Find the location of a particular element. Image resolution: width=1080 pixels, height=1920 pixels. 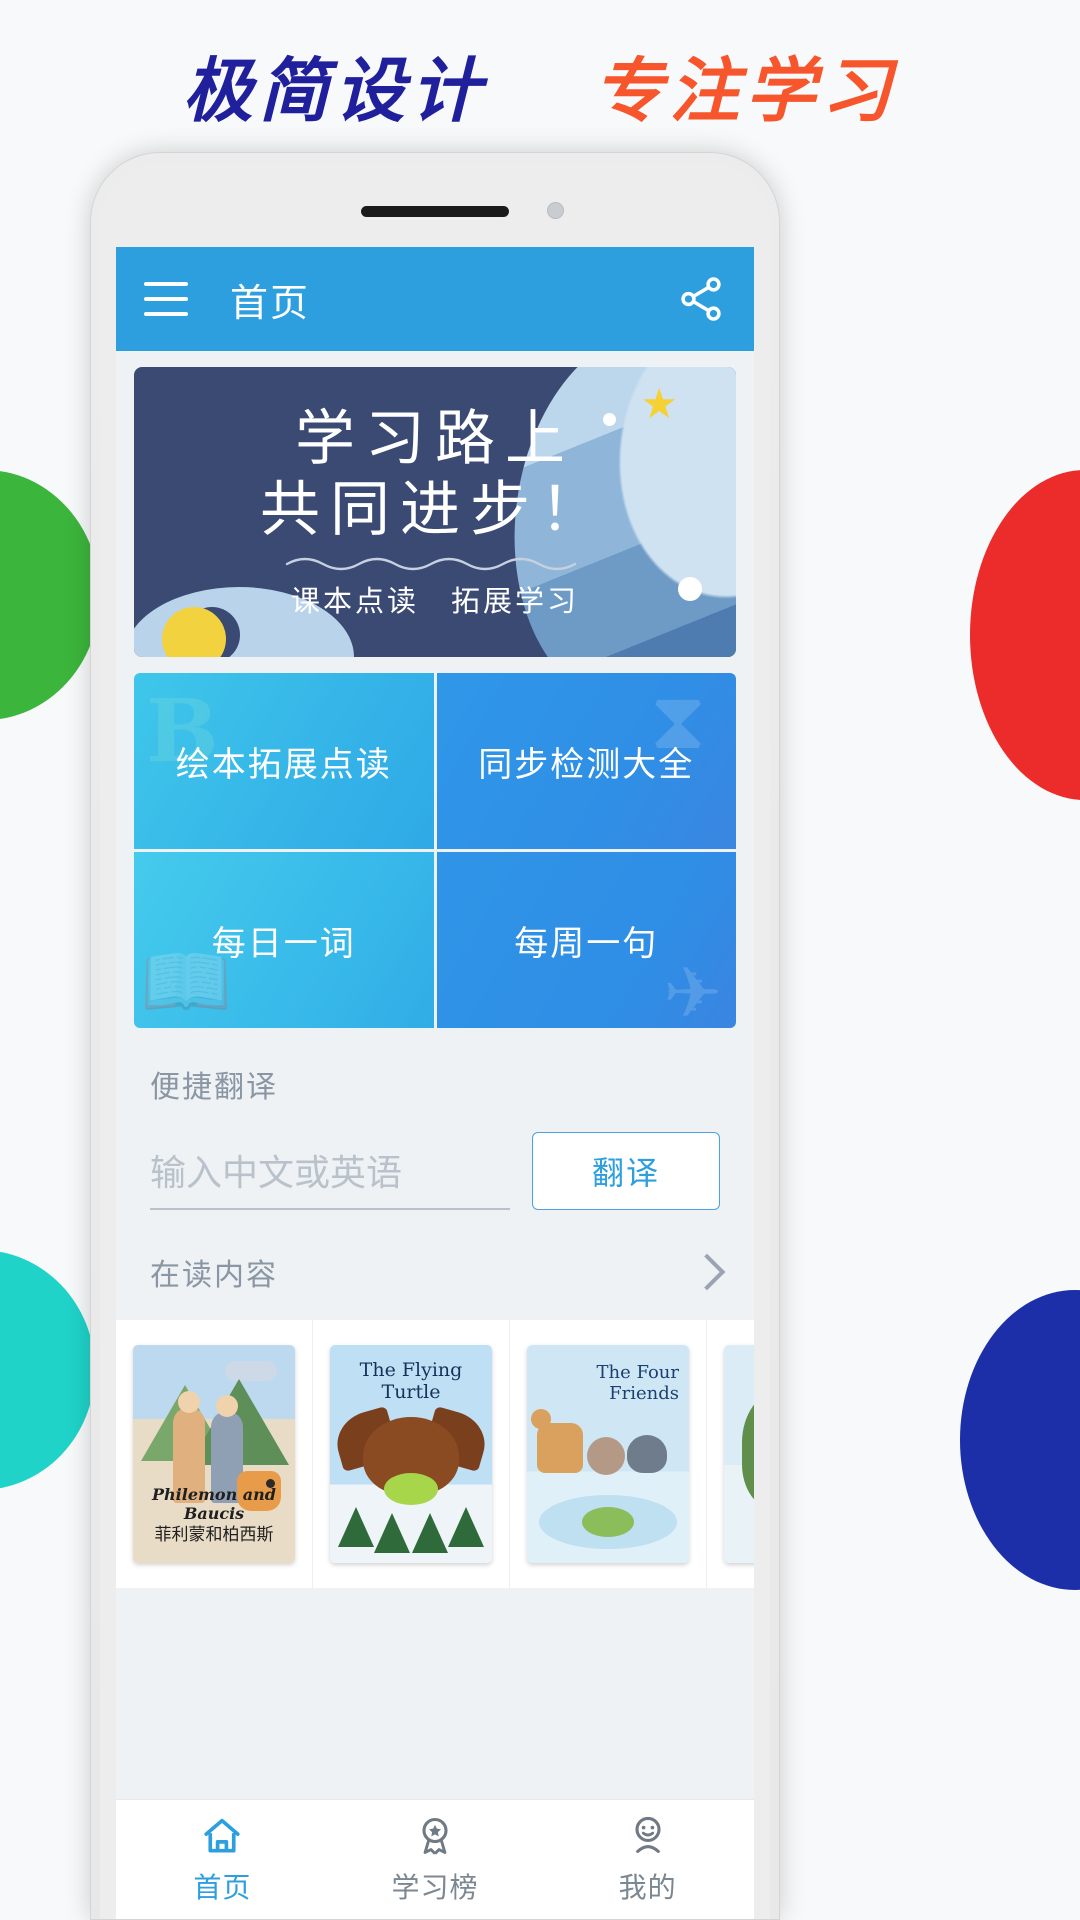

reading-section-header: 在读内容 is located at coordinates (435, 1252).